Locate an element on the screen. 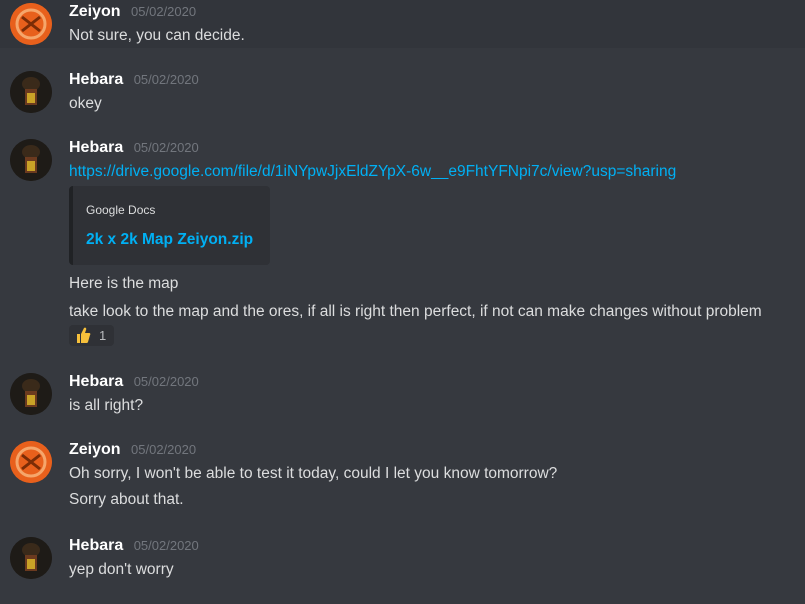  message-text: Here is the map is located at coordinates (124, 283).